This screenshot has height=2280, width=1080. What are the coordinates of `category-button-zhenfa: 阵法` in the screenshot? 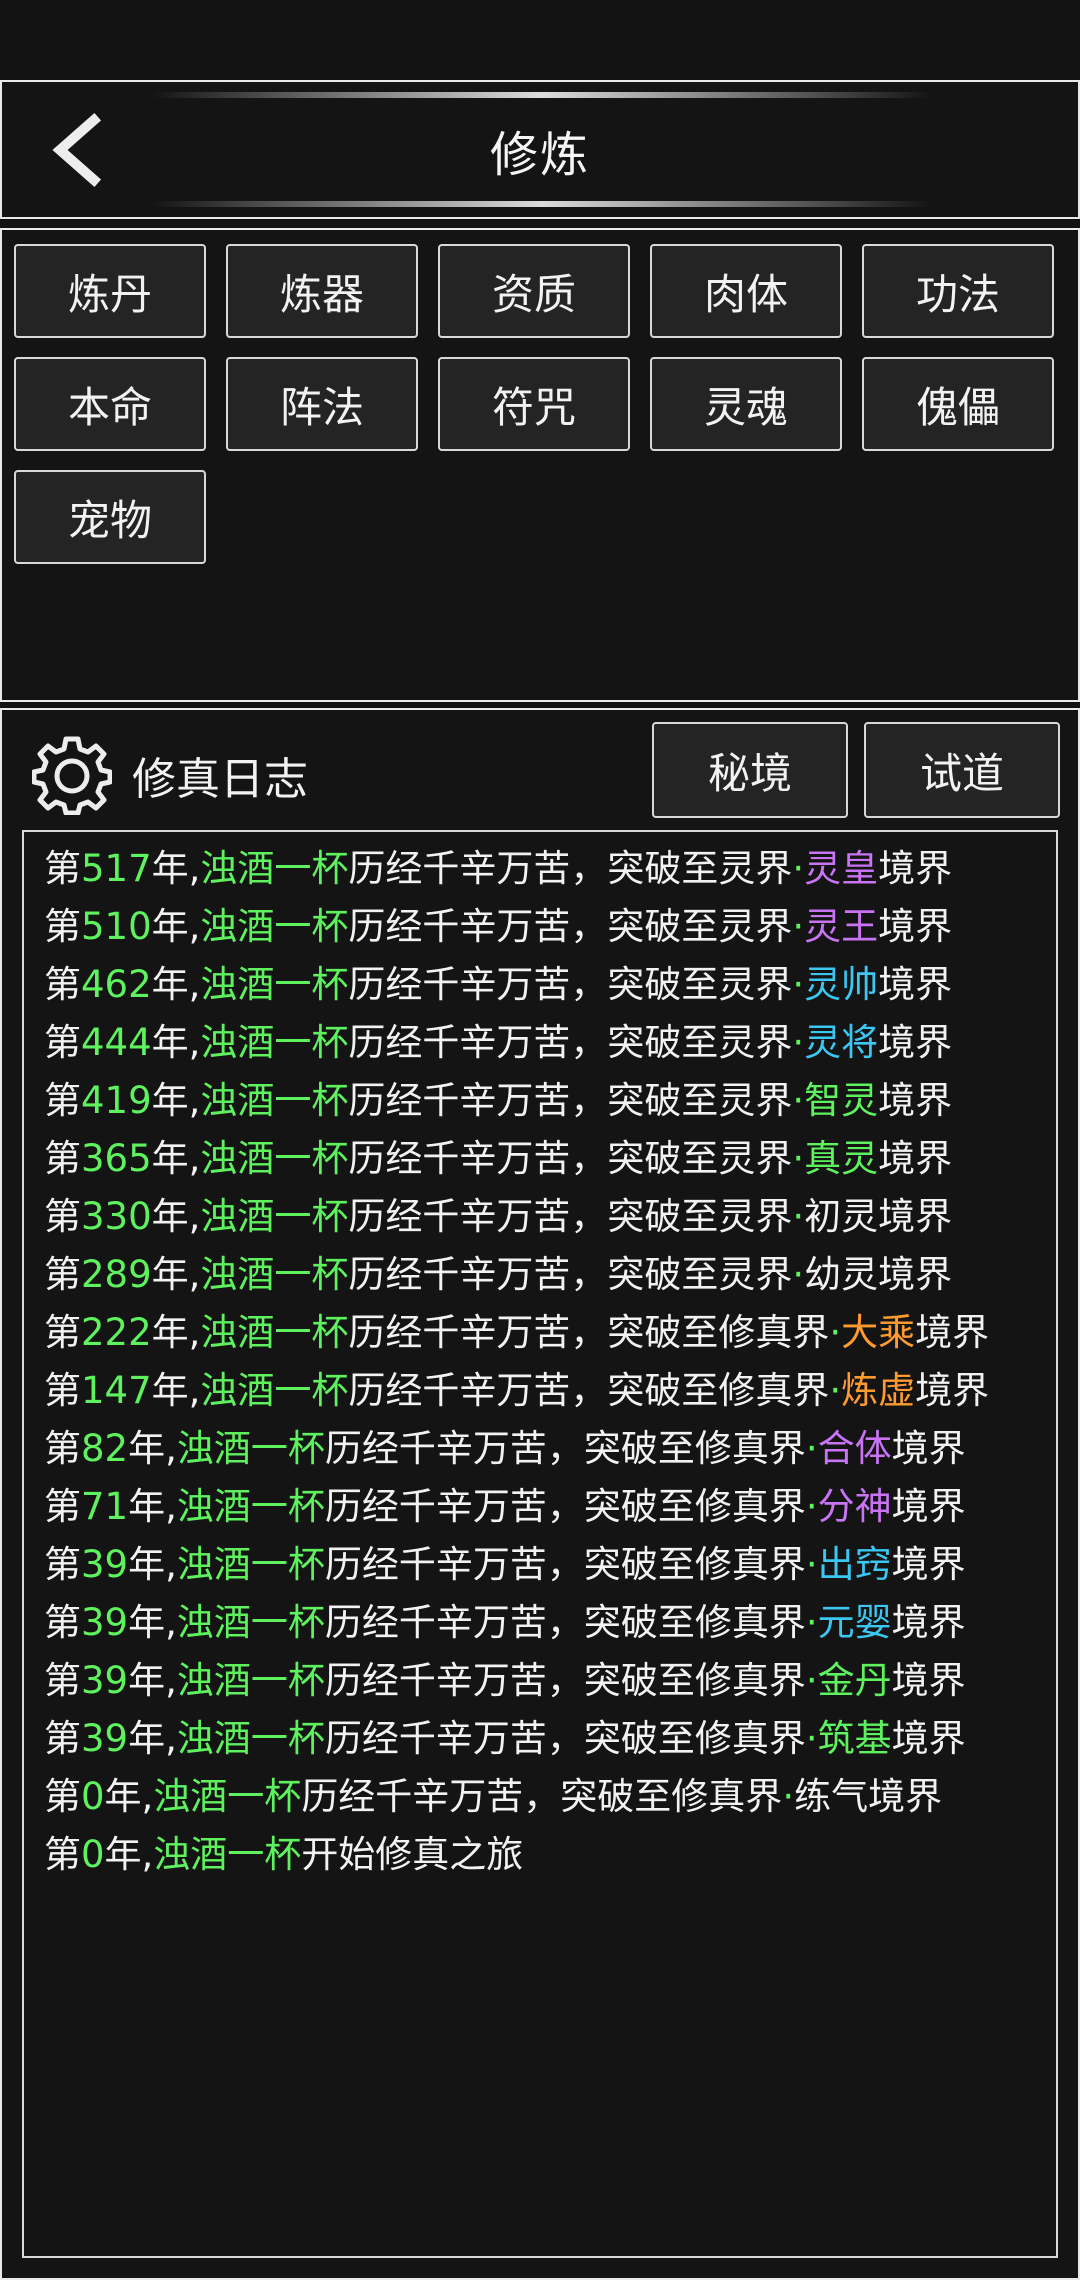 It's located at (322, 404).